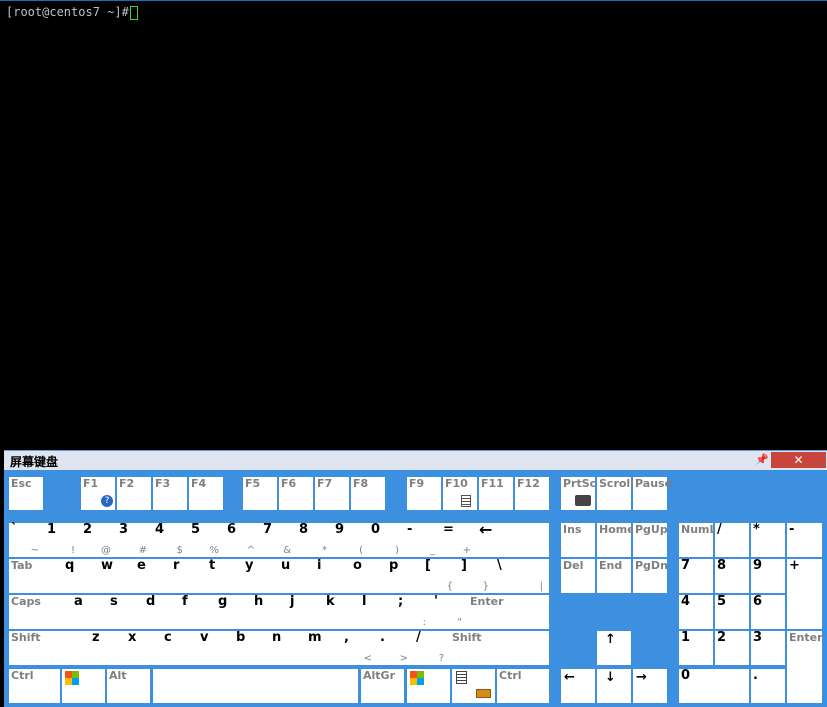  Describe the element at coordinates (134, 493) in the screenshot. I see `key-f2: F2` at that location.